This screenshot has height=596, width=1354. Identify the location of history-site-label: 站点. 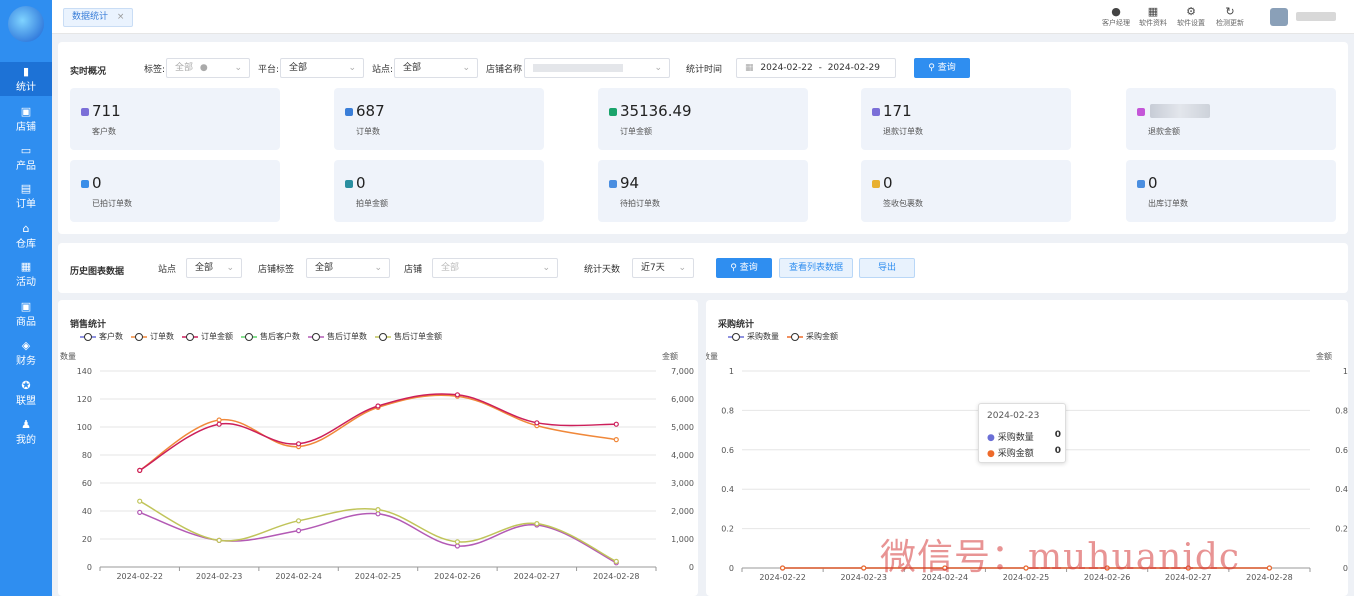
(167, 270).